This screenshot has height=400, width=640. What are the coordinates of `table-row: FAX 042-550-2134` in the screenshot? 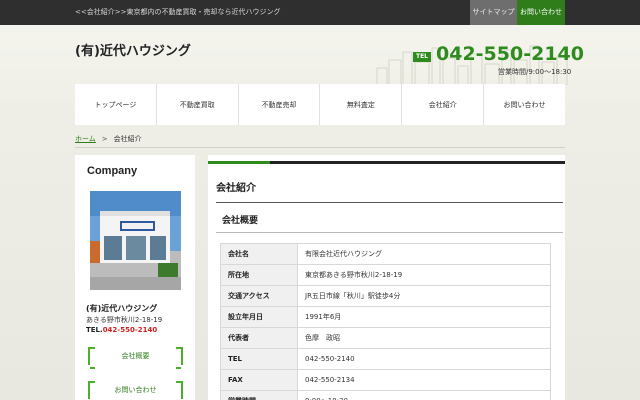 It's located at (385, 380).